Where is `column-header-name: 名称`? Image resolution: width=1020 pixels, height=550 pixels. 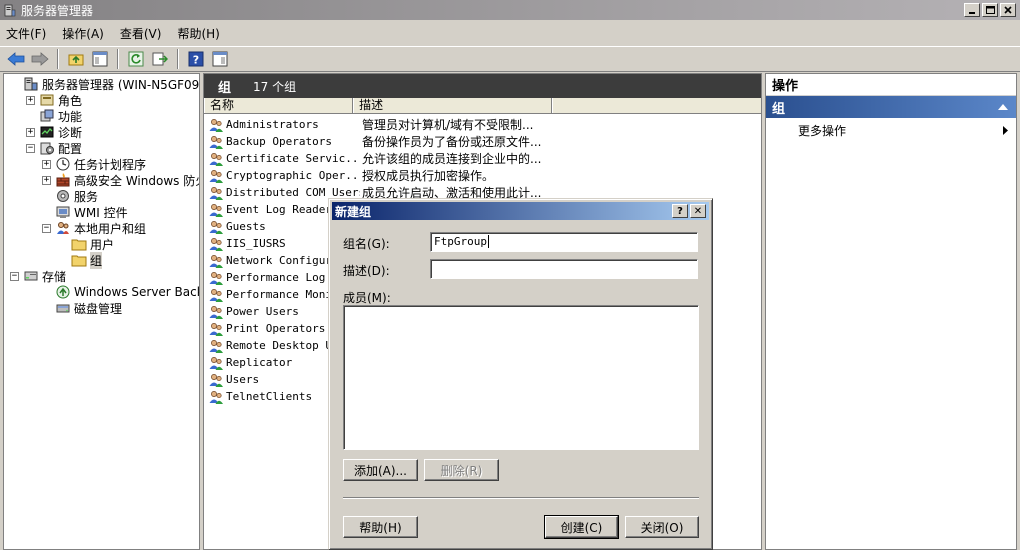 column-header-name: 名称 is located at coordinates (279, 105).